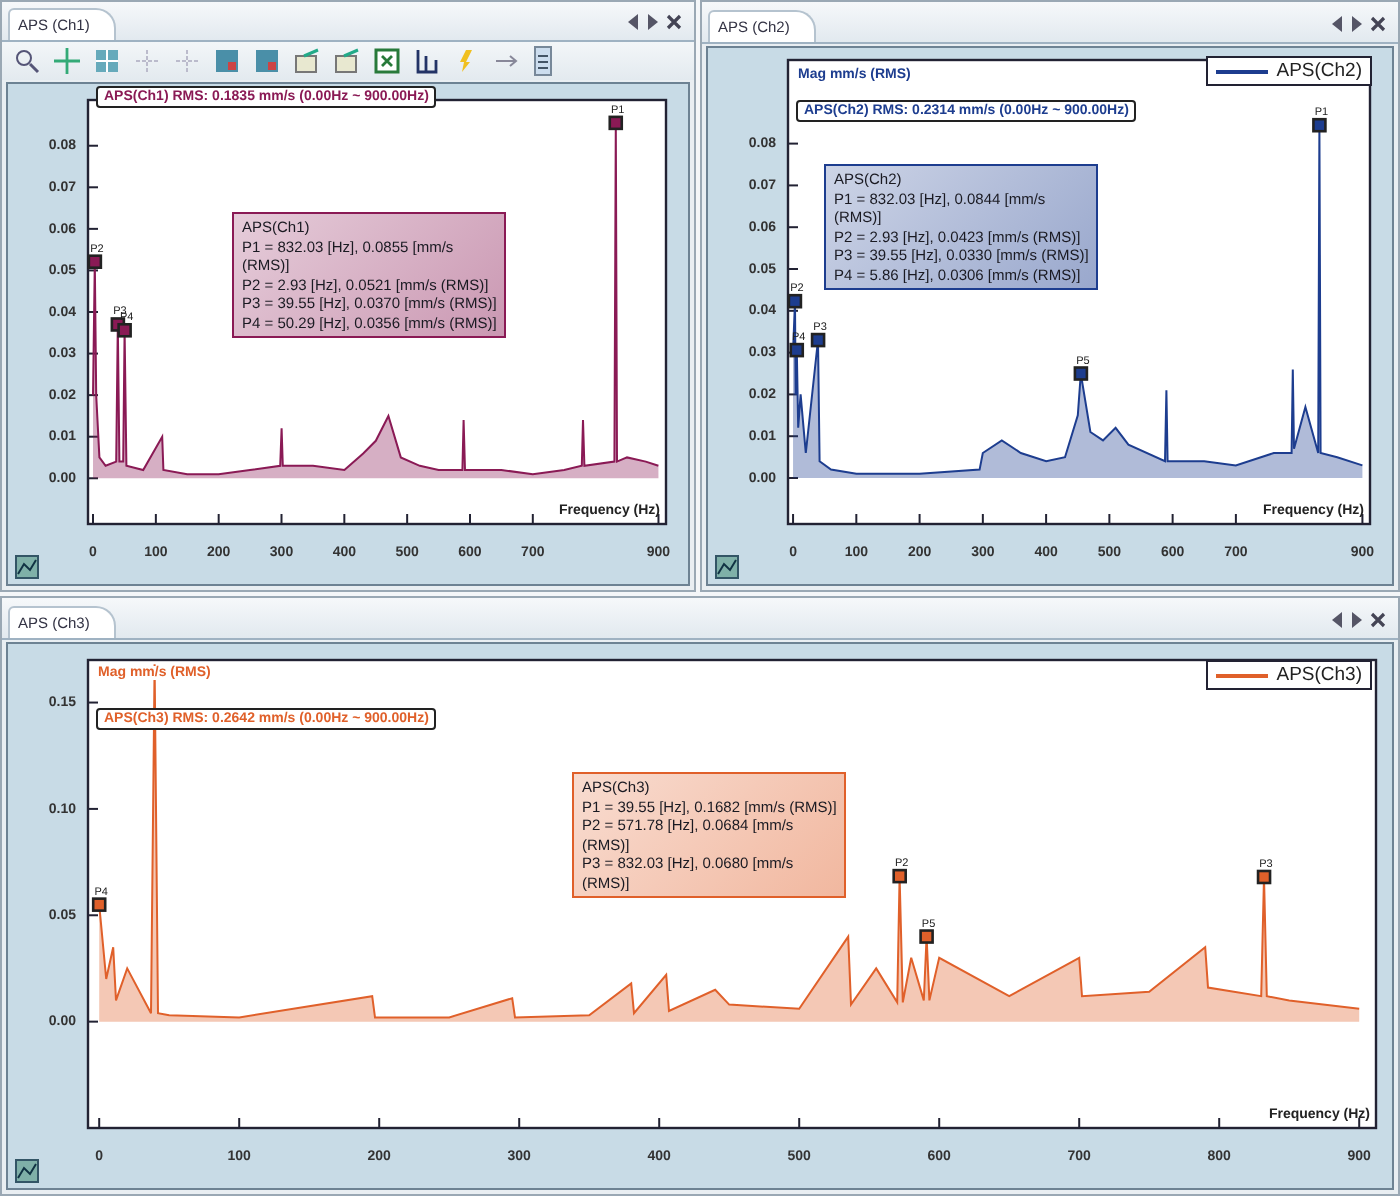  Describe the element at coordinates (387, 61) in the screenshot. I see `spreadsheet-icon` at that location.